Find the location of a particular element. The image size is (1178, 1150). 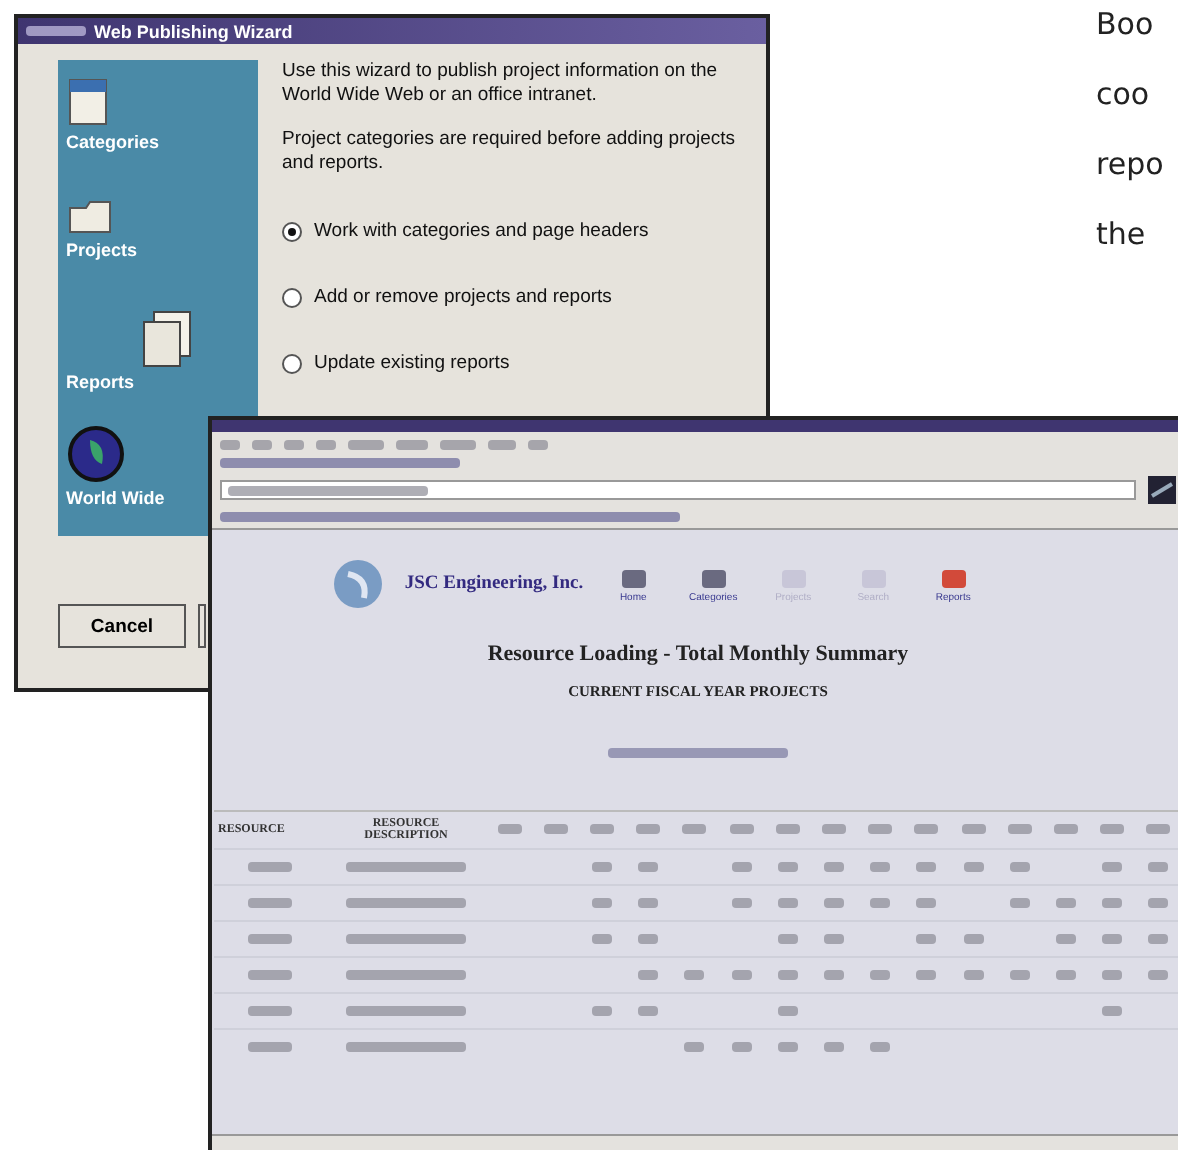

article-text: Boo is located at coordinates (1126, 25).